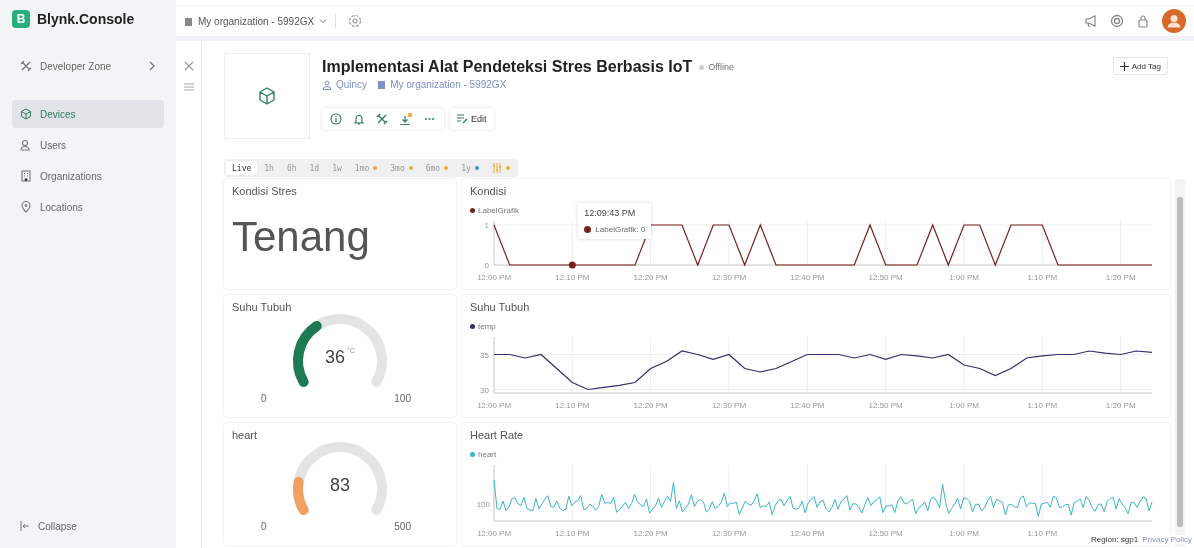 This screenshot has width=1194, height=548. I want to click on device-status: Offline, so click(721, 67).